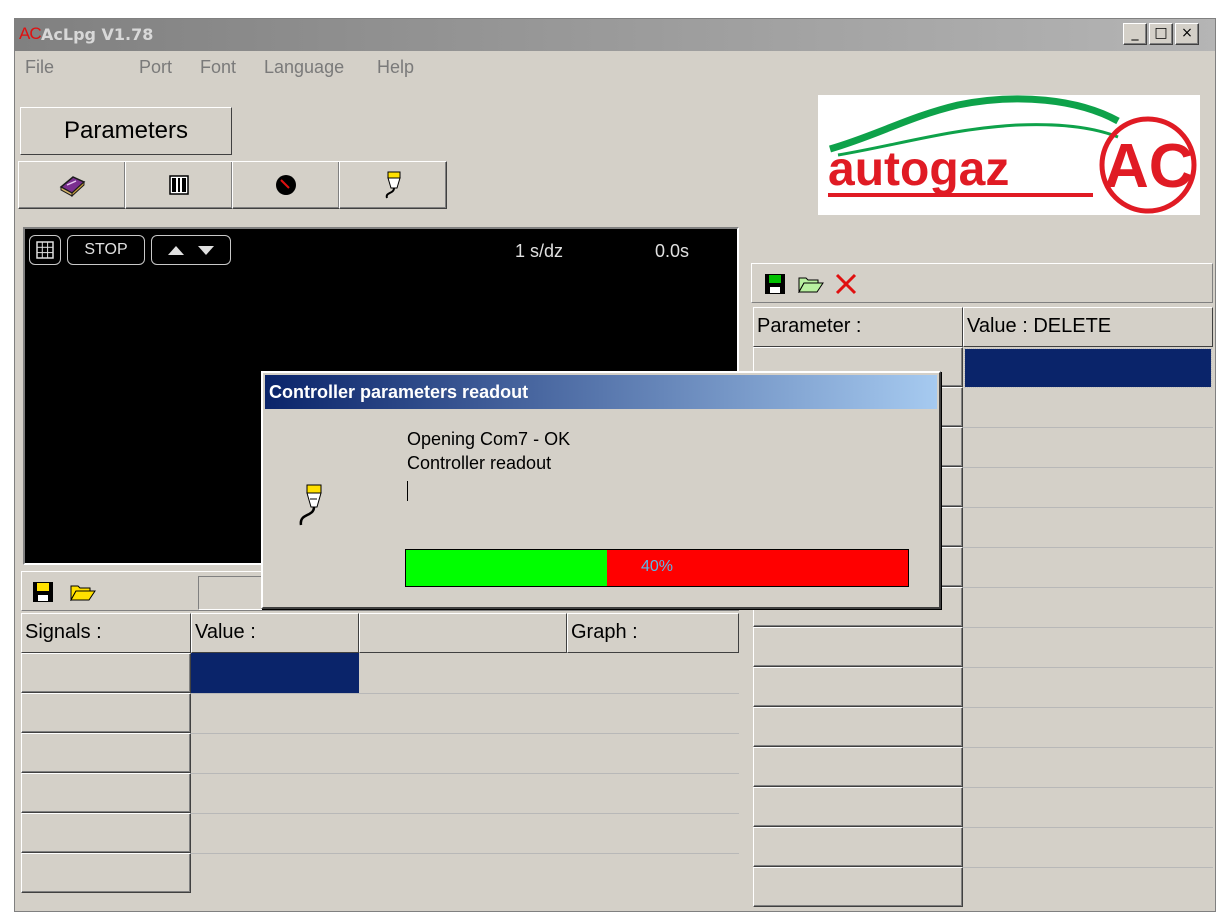 The width and height of the screenshot is (1219, 914). What do you see at coordinates (218, 67) in the screenshot?
I see `menu-font: Font` at bounding box center [218, 67].